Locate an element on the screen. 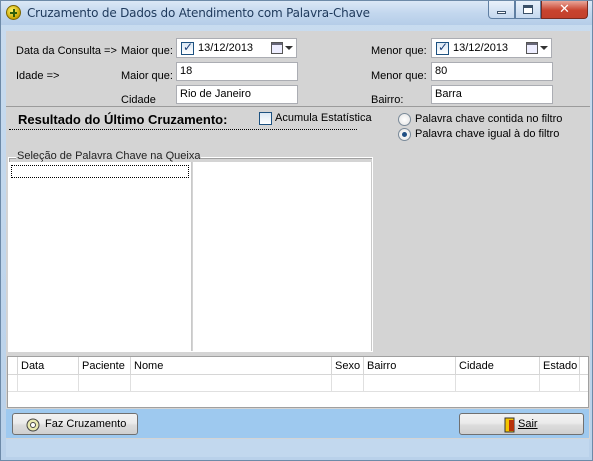  close-icon: ✕ is located at coordinates (564, 9).